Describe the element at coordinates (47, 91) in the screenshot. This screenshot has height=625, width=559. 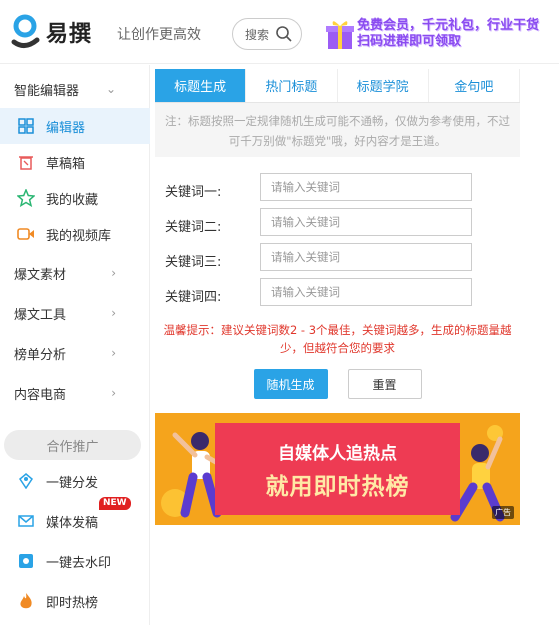
I see `sidebar-group-label: 智能编辑器` at that location.